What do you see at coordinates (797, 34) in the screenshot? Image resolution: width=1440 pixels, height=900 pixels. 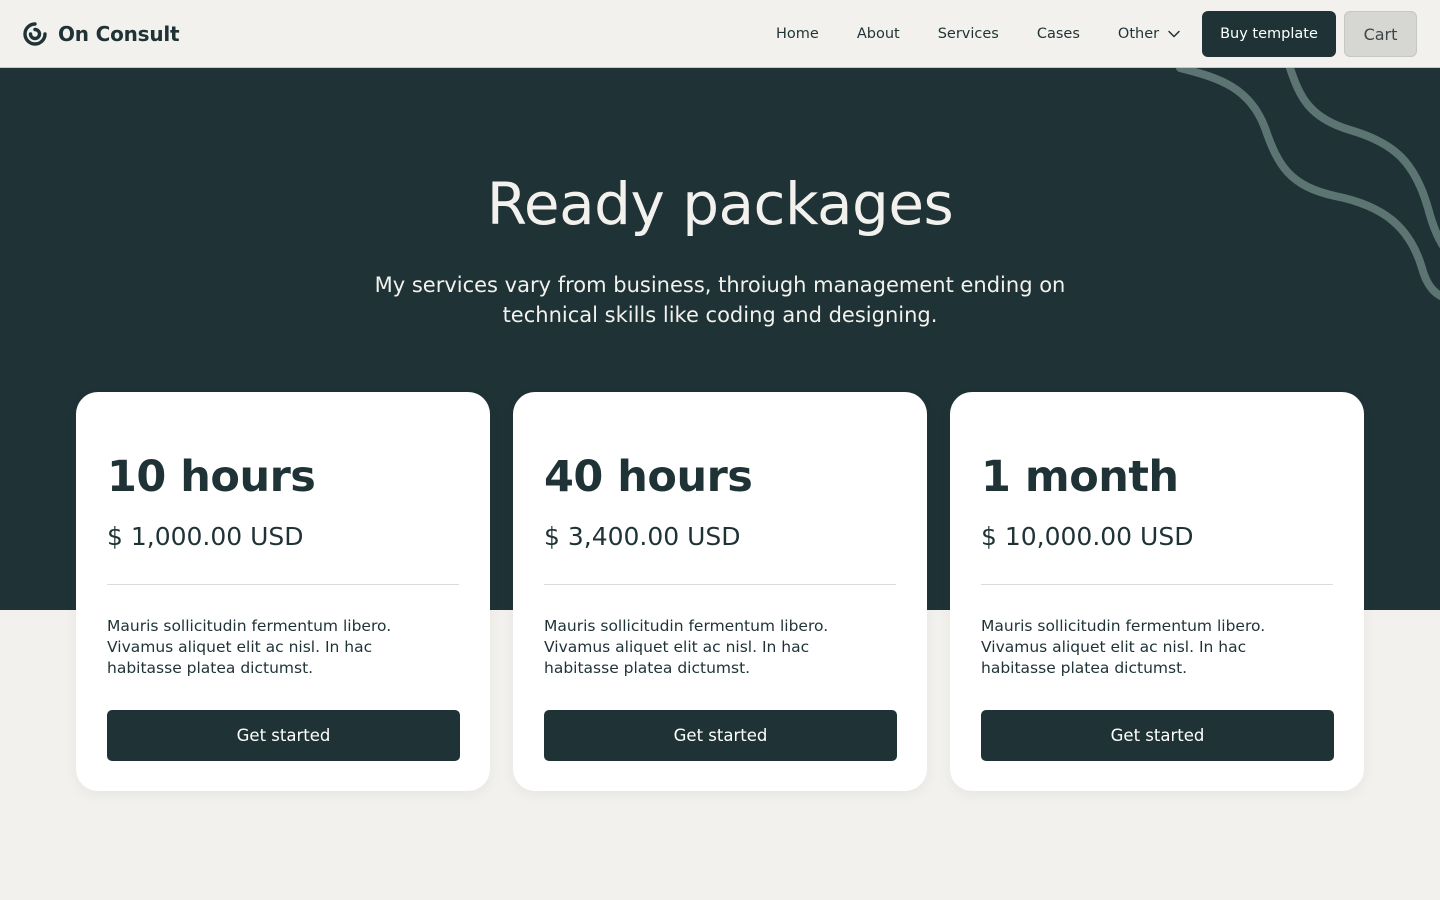 I see `nav-home: Home` at bounding box center [797, 34].